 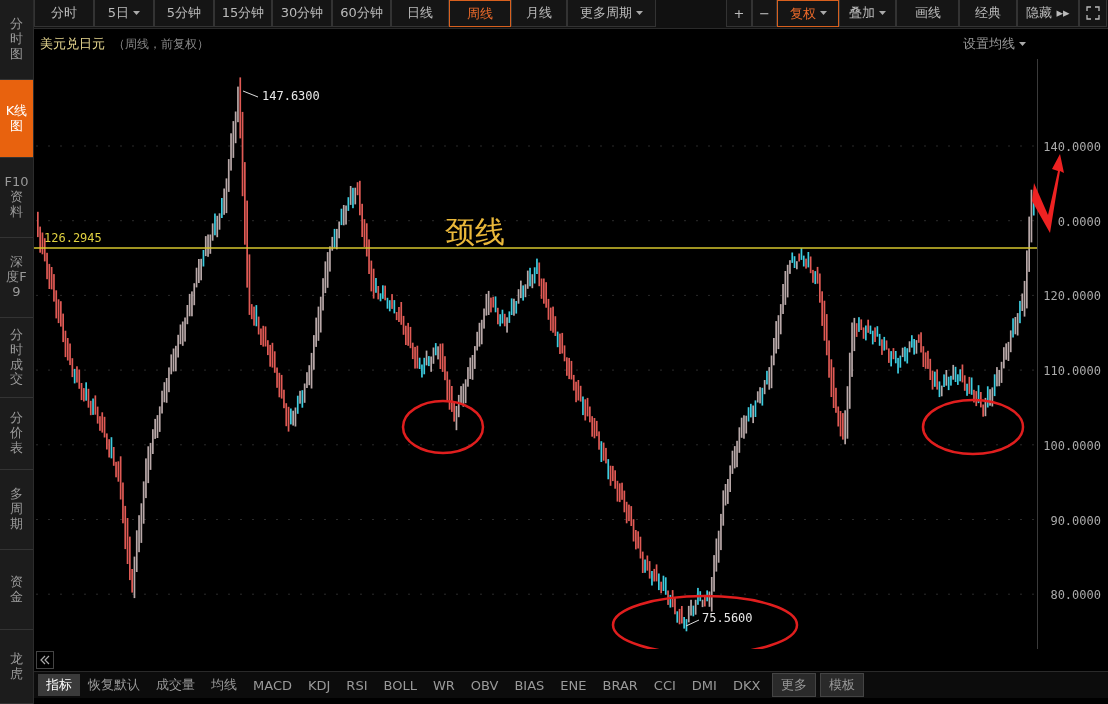 What do you see at coordinates (291, 96) in the screenshot?
I see `high-price-label: 147.6300` at bounding box center [291, 96].